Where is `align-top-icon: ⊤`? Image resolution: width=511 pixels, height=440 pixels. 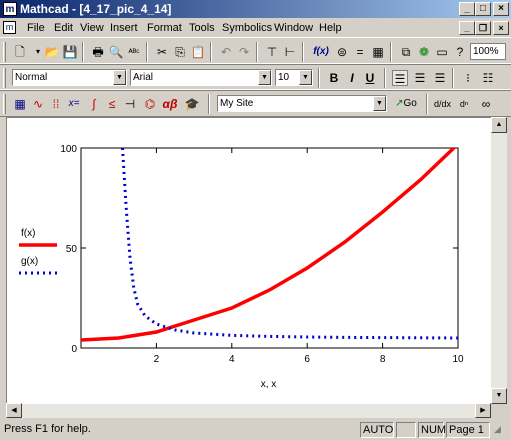 align-top-icon: ⊤ is located at coordinates (272, 52).